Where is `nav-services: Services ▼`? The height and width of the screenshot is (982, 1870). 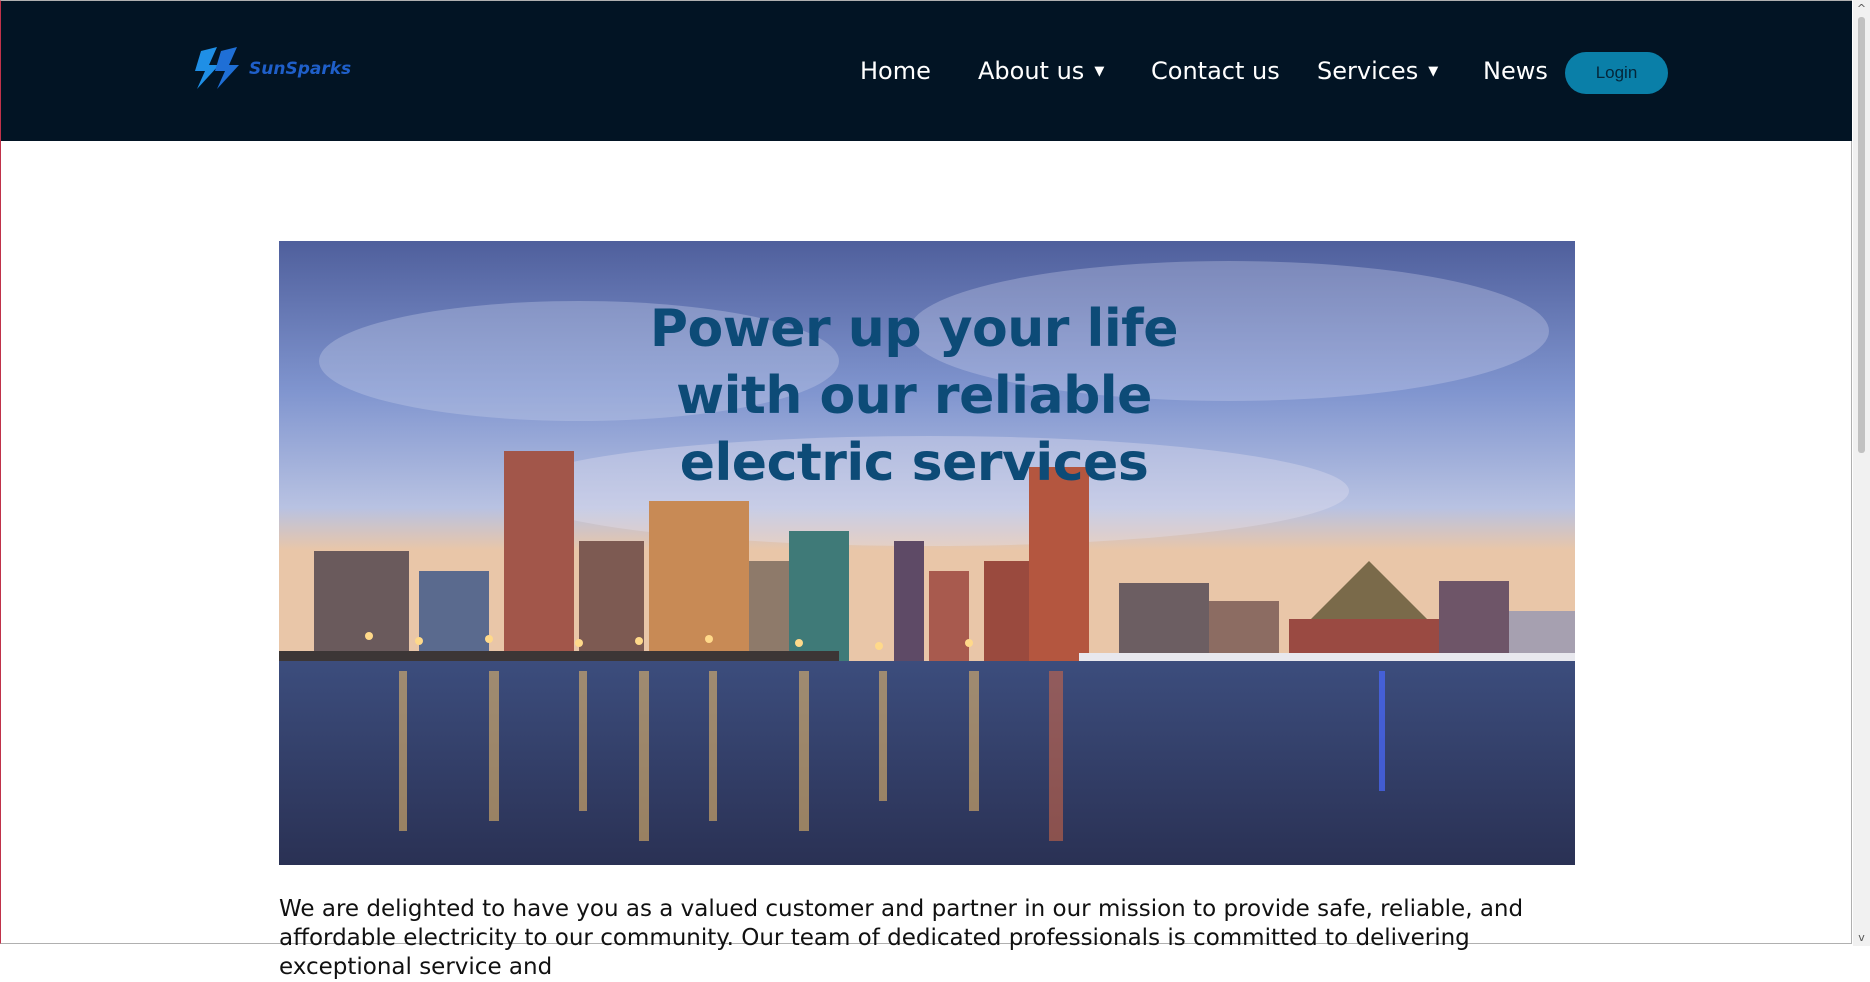 nav-services: Services ▼ is located at coordinates (1377, 71).